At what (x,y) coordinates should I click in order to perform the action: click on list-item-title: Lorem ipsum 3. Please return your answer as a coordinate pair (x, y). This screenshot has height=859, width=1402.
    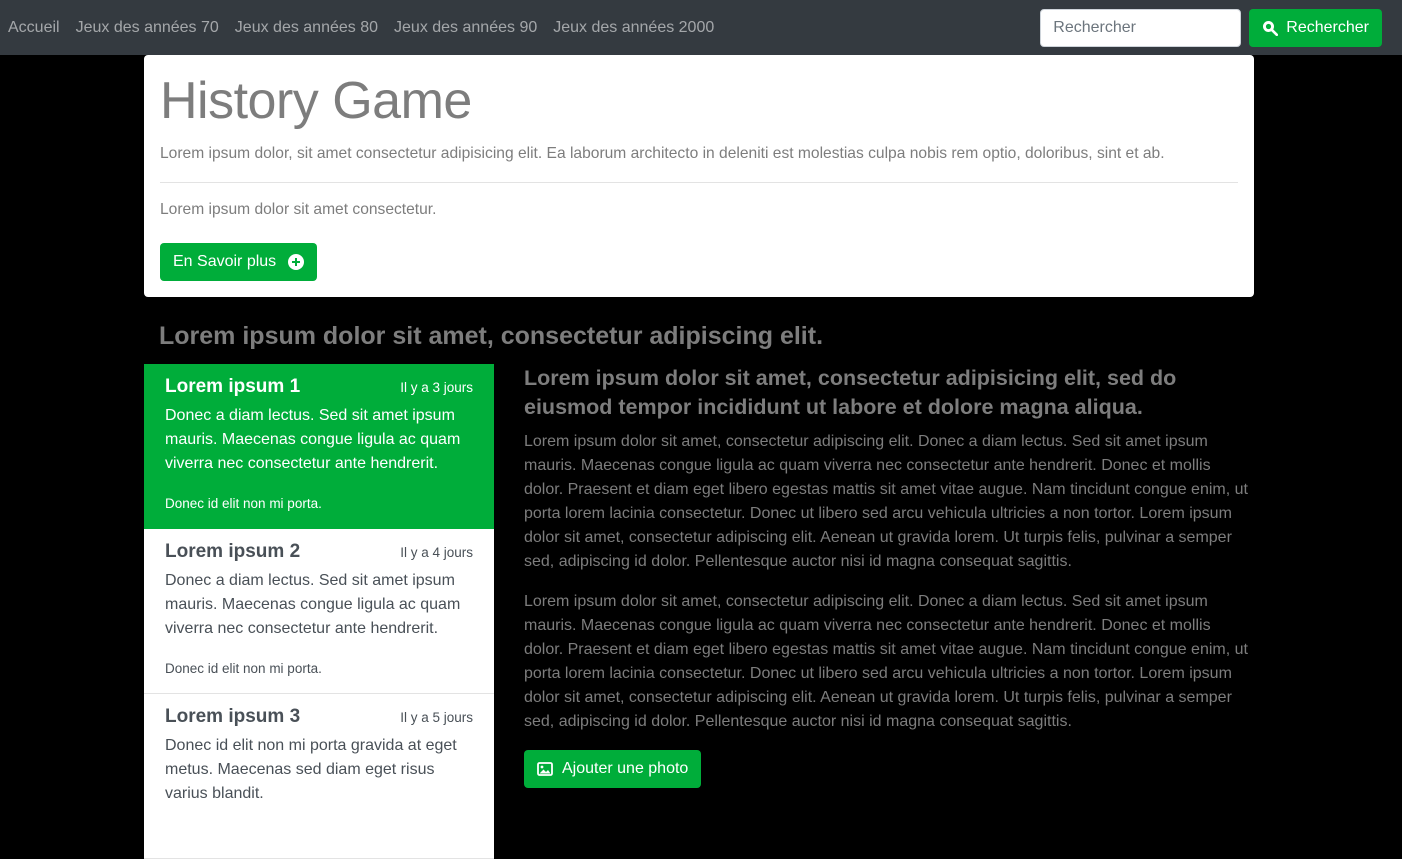
    Looking at the image, I should click on (233, 716).